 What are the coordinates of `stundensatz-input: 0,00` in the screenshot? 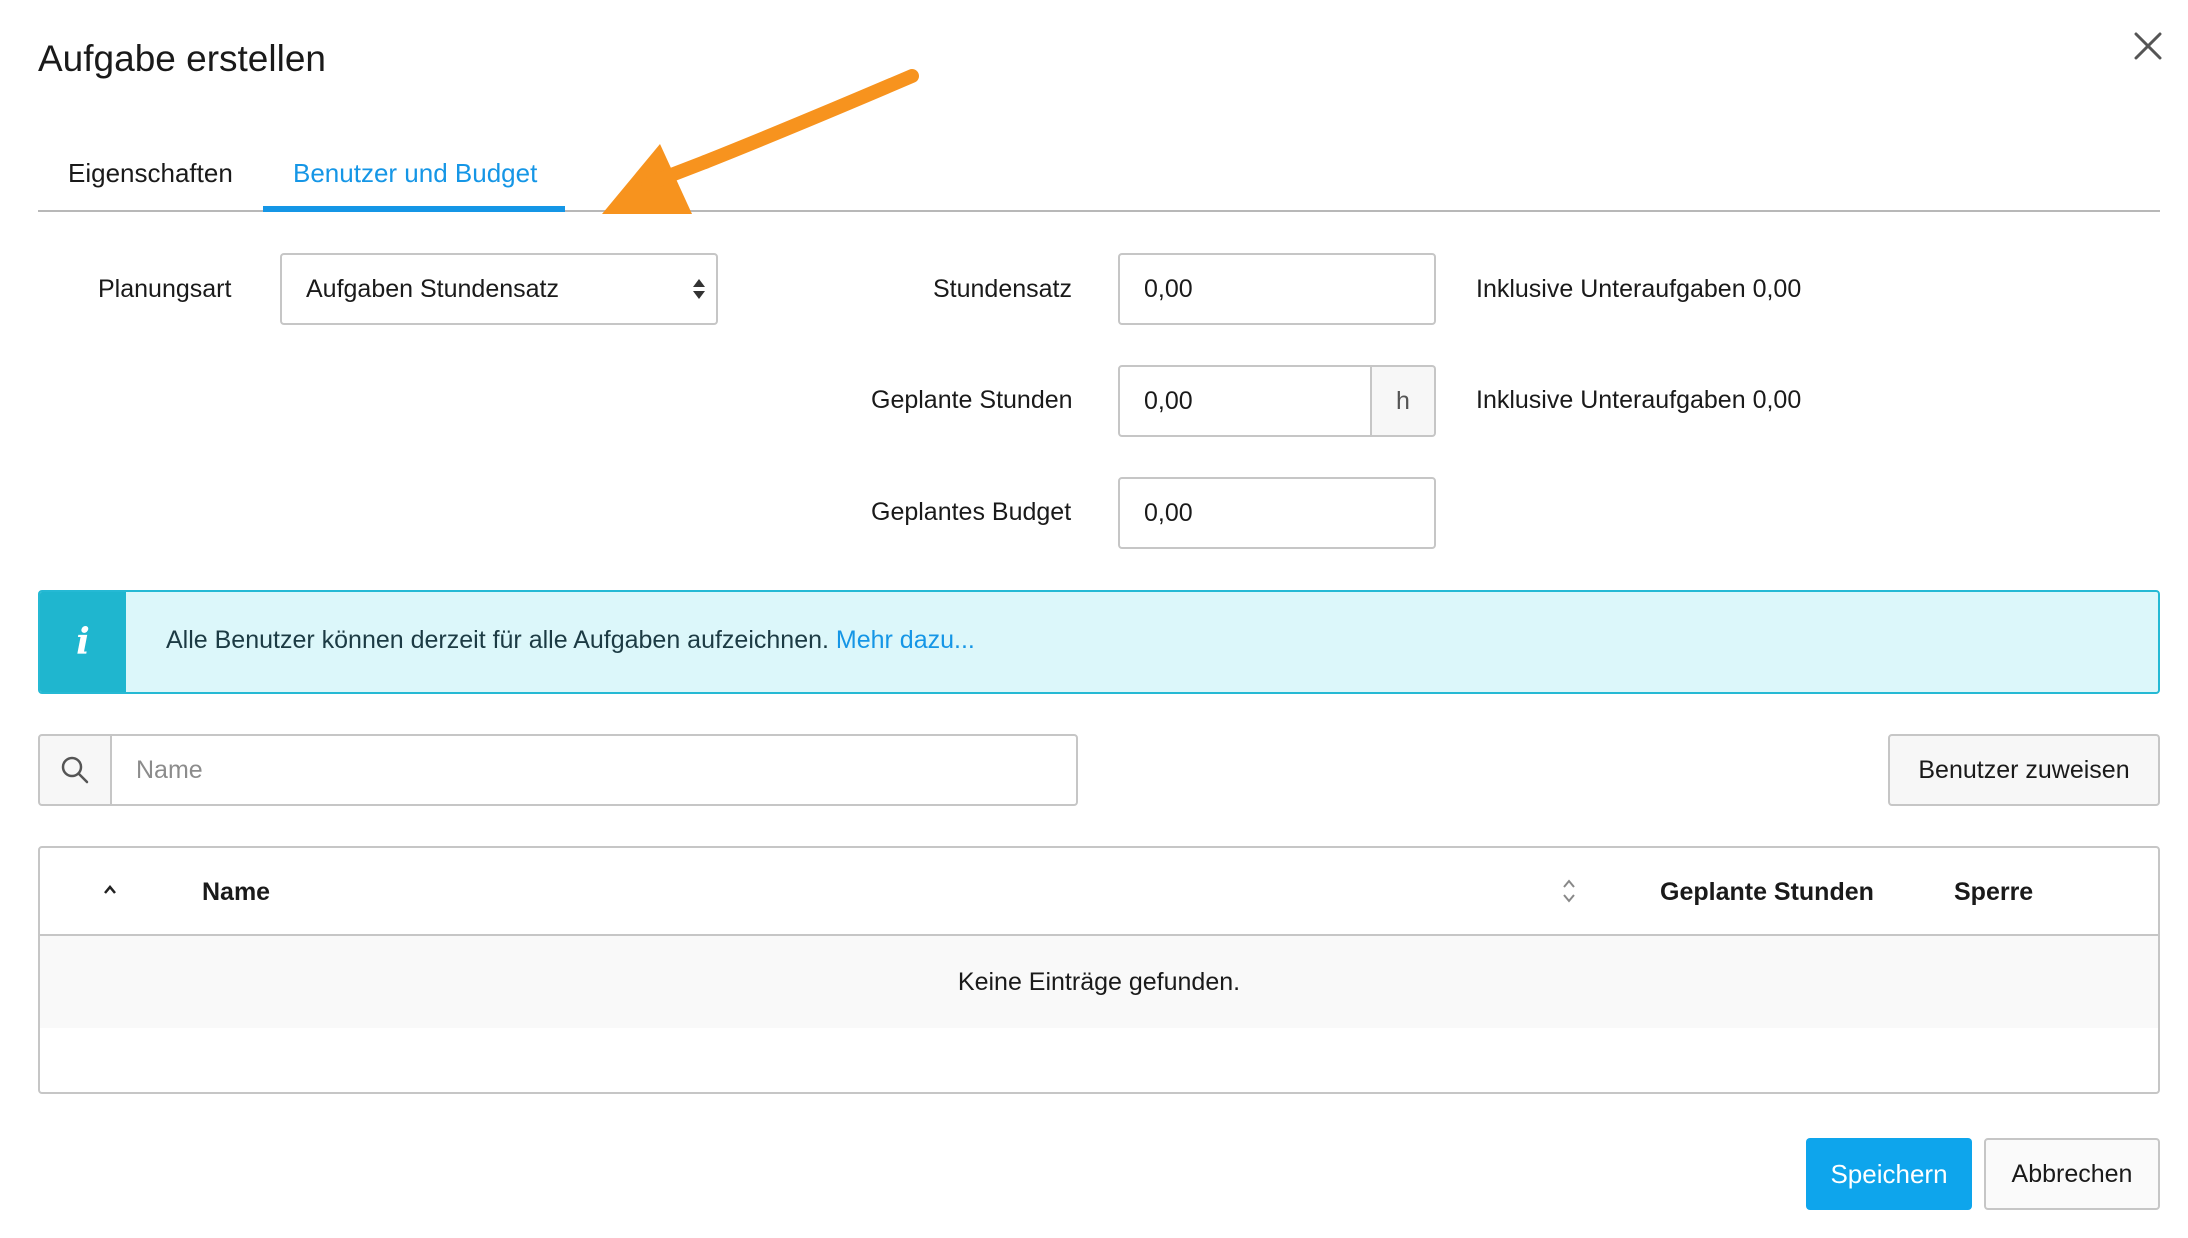 It's located at (1277, 289).